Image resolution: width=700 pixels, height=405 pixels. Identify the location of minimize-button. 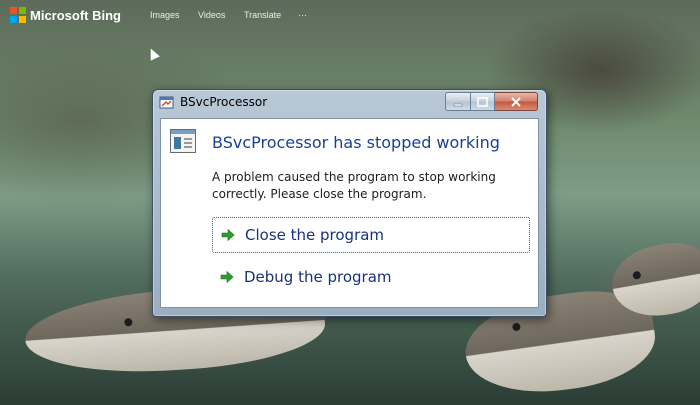
(458, 101).